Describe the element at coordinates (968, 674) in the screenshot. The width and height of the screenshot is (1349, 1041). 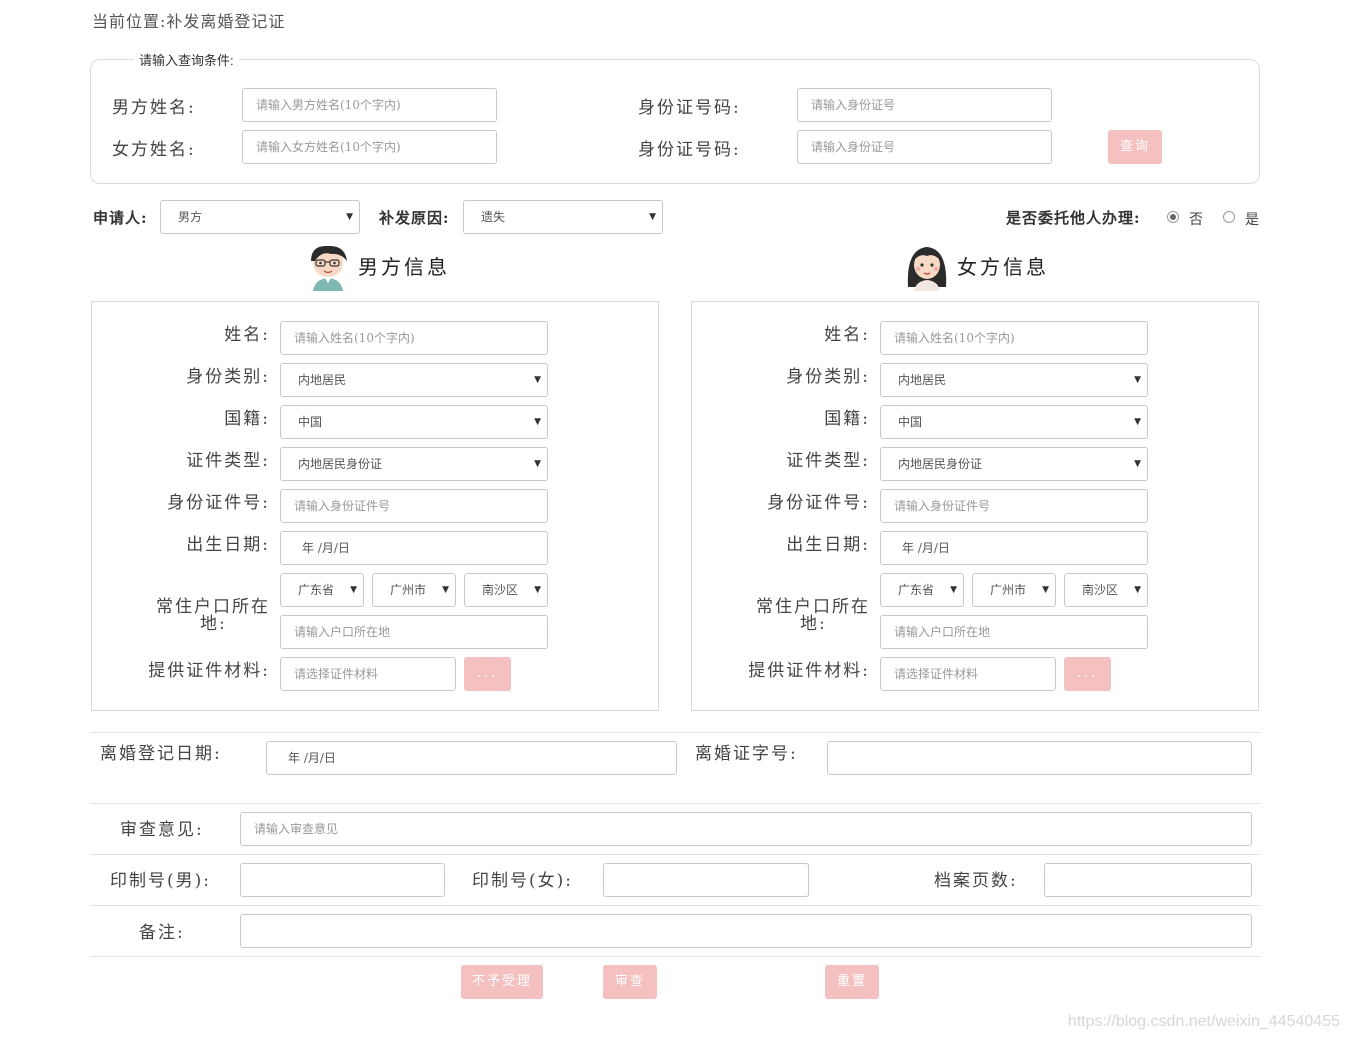
I see `female-material-input: 请选择证件材料` at that location.